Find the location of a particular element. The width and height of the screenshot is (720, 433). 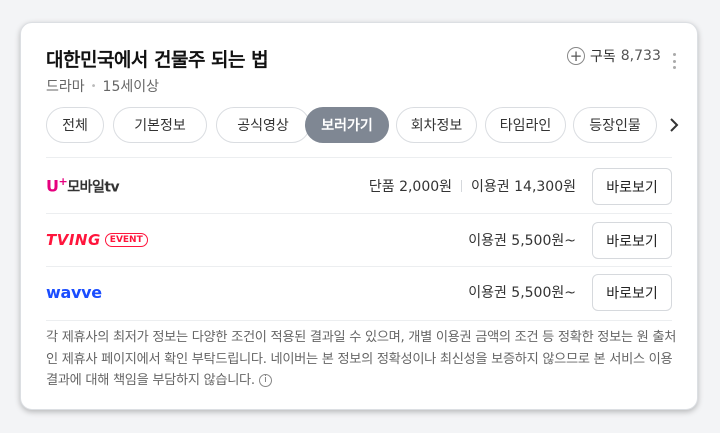

tab-characters: 등장인물 is located at coordinates (615, 125).